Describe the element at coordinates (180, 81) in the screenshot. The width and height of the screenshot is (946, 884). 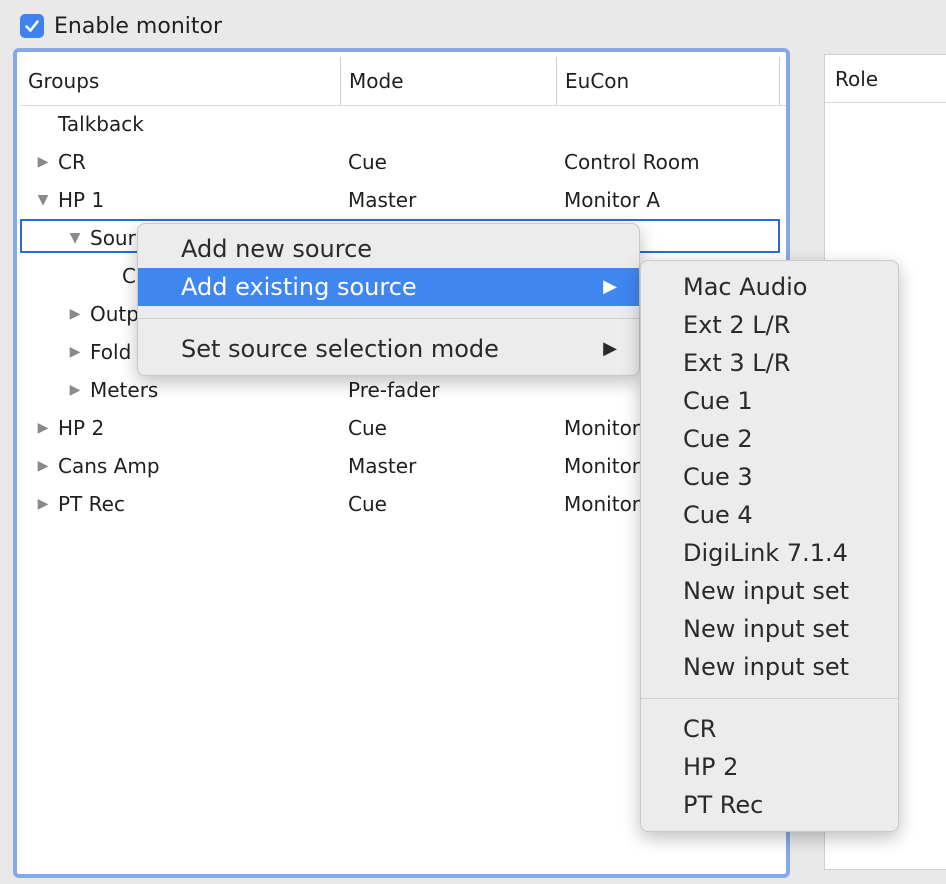
I see `column-header-groups: Groups` at that location.